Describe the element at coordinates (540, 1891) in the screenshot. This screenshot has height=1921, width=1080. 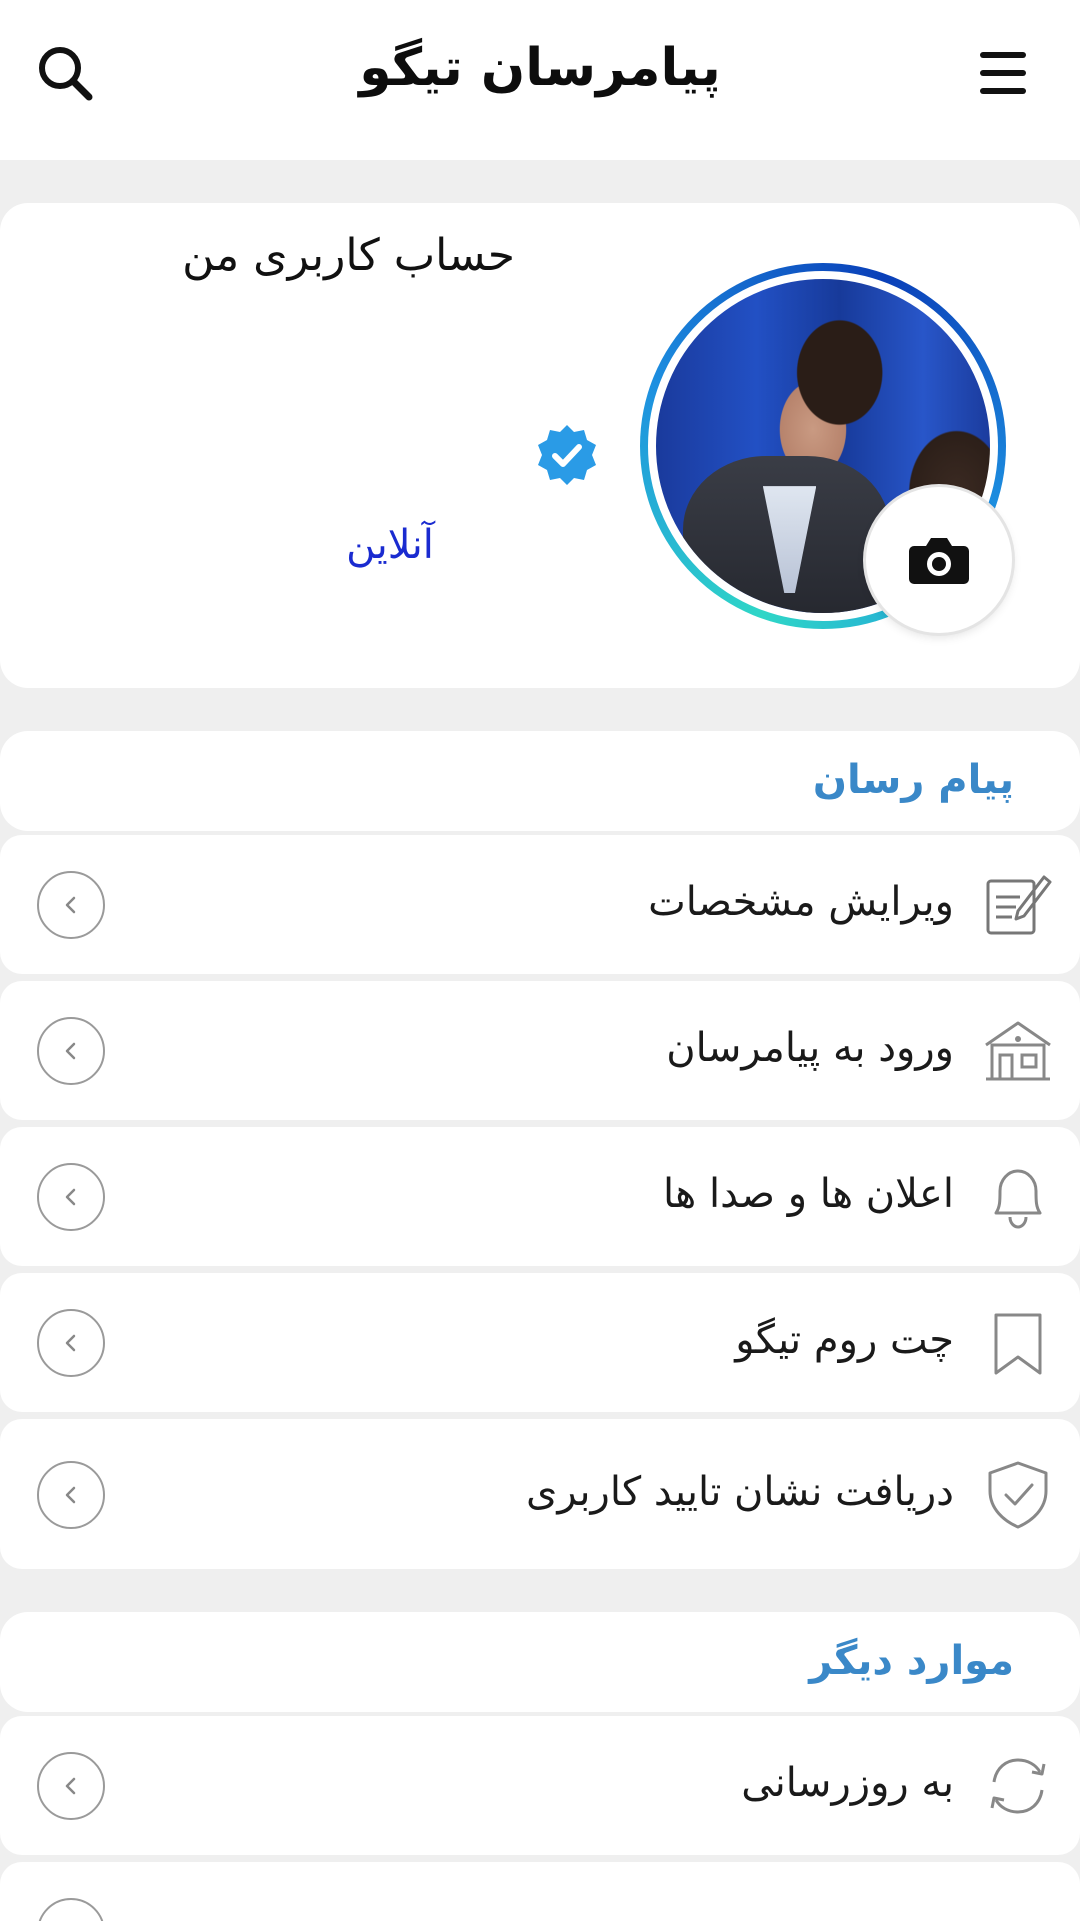
I see `menu-item-partial` at that location.